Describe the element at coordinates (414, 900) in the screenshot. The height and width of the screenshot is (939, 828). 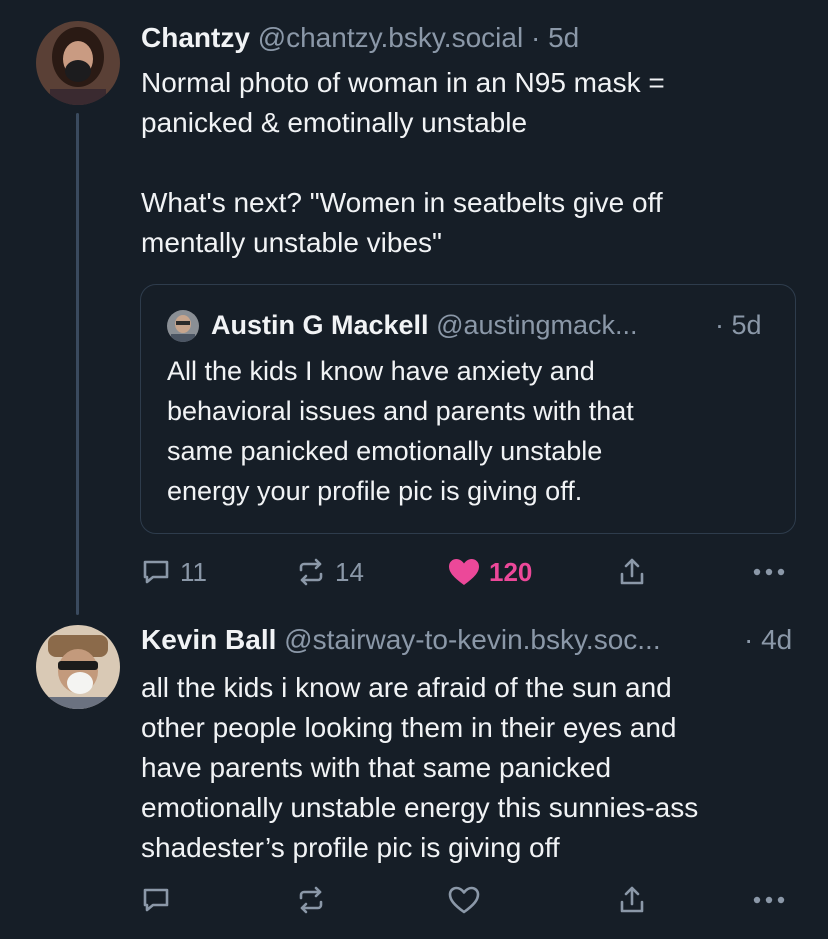
I see `post-actions` at that location.